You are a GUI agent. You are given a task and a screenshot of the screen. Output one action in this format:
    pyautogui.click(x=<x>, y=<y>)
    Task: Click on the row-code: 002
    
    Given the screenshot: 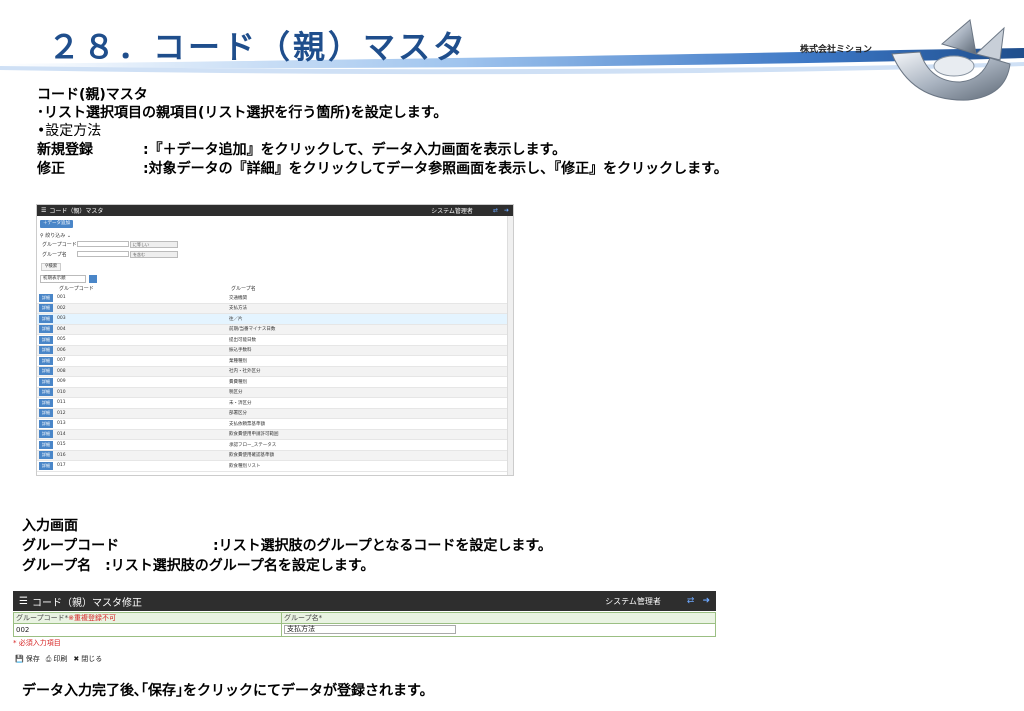 What is the action you would take?
    pyautogui.click(x=61, y=308)
    